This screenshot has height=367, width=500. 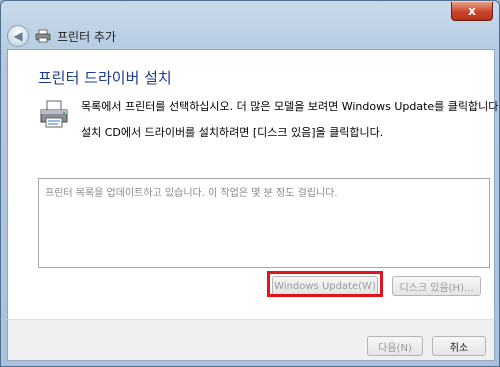 What do you see at coordinates (250, 36) in the screenshot?
I see `header-bar: ◀ 프린터 추가` at bounding box center [250, 36].